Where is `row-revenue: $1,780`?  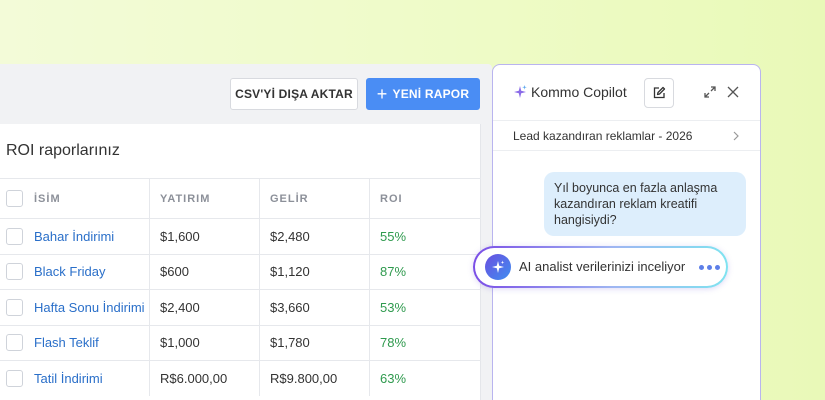 row-revenue: $1,780 is located at coordinates (315, 342).